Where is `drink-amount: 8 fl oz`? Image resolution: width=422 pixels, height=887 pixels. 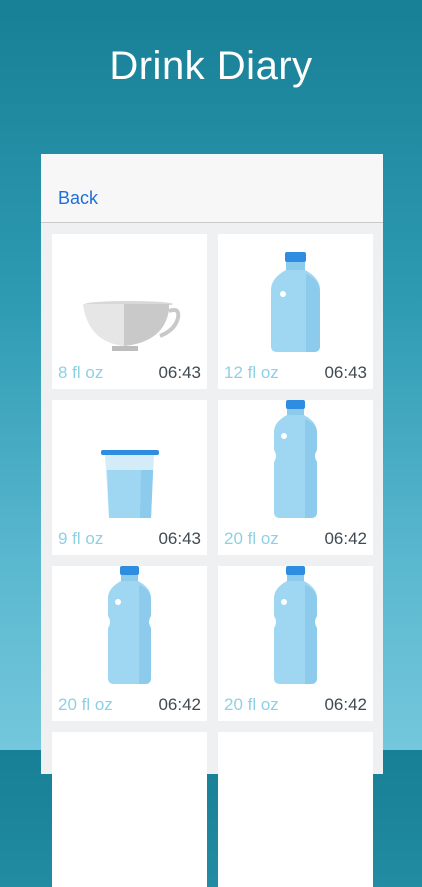 drink-amount: 8 fl oz is located at coordinates (81, 372).